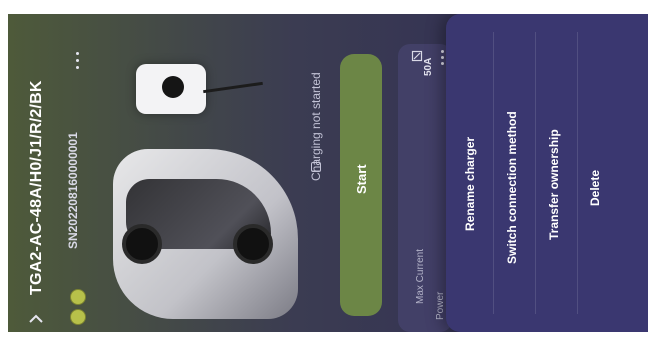 Image resolution: width=650 pixels, height=341 pixels. What do you see at coordinates (417, 56) in the screenshot?
I see `edit-icon` at bounding box center [417, 56].